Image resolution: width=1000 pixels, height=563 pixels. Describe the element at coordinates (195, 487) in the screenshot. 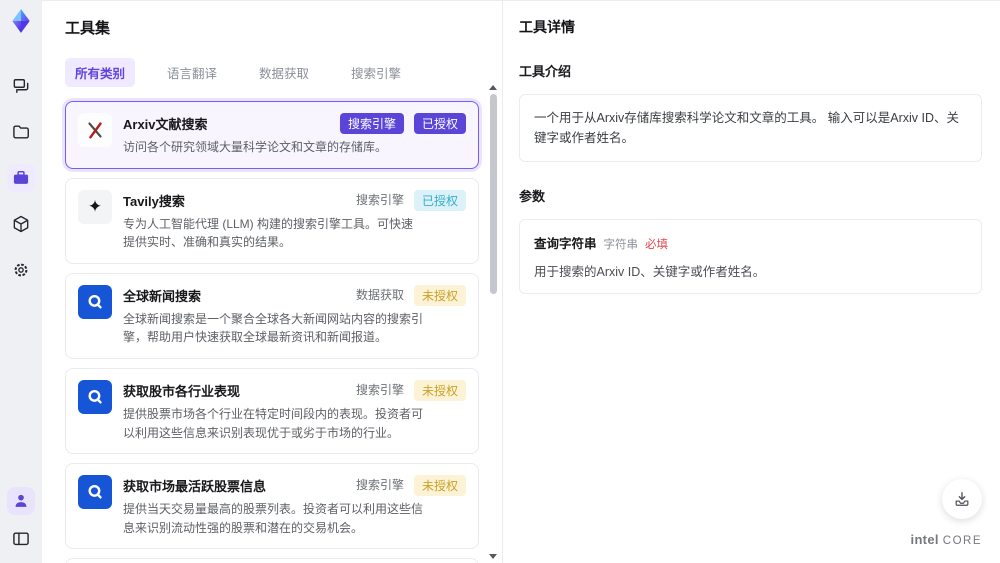

I see `tool-title: 获取市场最活跃股票信息` at that location.